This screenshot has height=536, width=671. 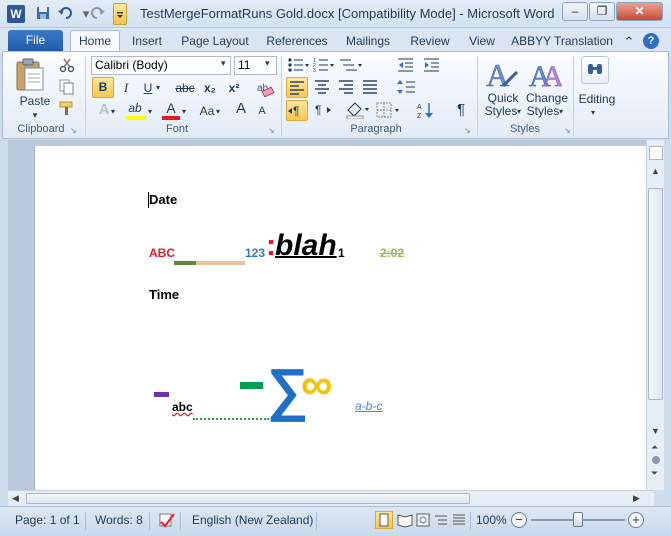 What do you see at coordinates (210, 88) in the screenshot?
I see `subscript-button: x₂` at bounding box center [210, 88].